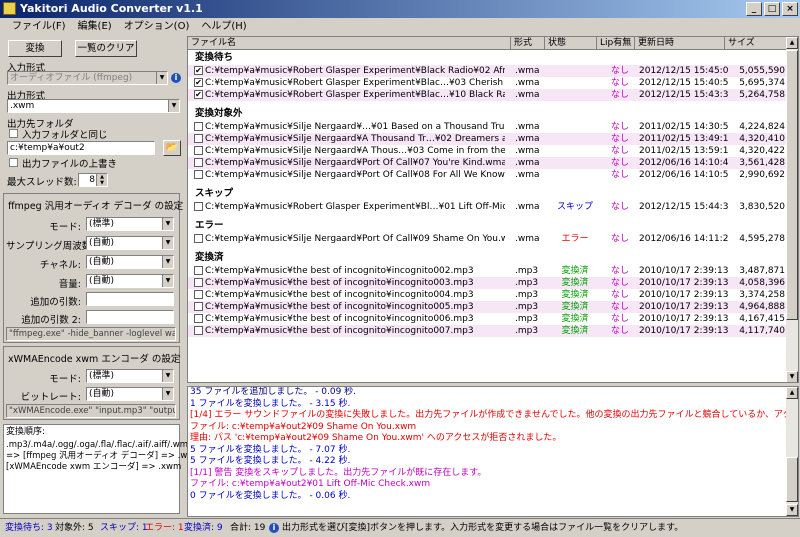  Describe the element at coordinates (93, 106) in the screenshot. I see `output-format-select: .xwm ▼` at that location.